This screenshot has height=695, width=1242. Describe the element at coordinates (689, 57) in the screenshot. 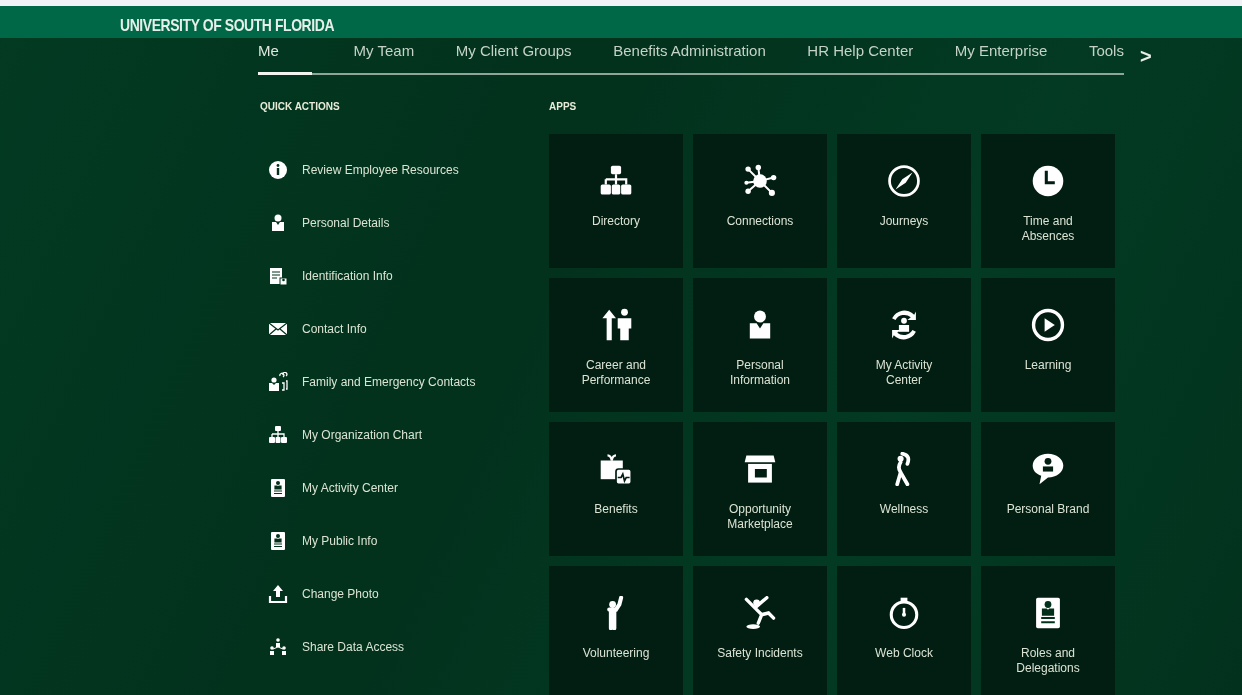

I see `nav-tab: Benefits Administration` at that location.